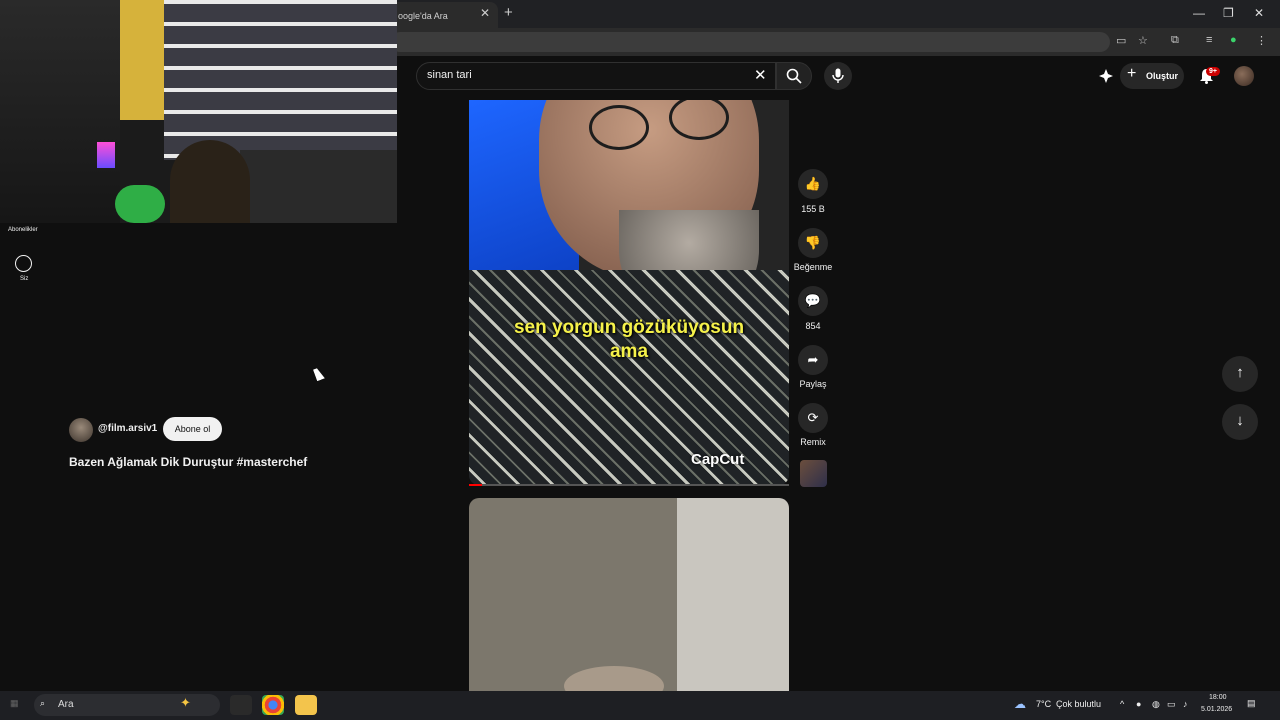 The image size is (1280, 720). I want to click on dislike-label: Beğenme, so click(813, 267).